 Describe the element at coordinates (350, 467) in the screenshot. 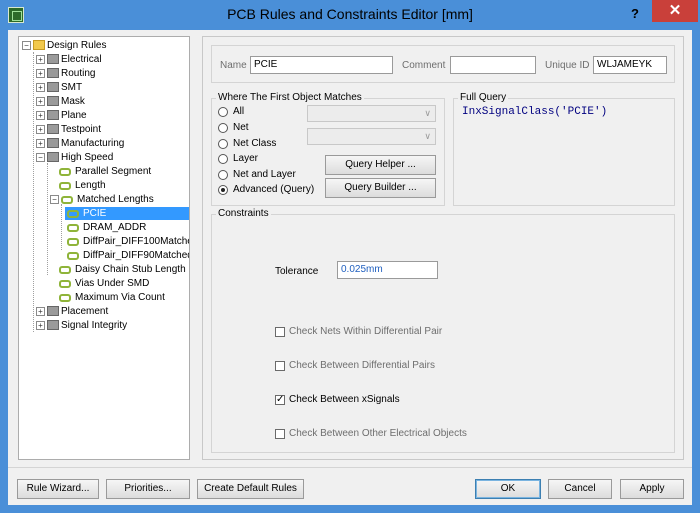

I see `footer-divider` at that location.